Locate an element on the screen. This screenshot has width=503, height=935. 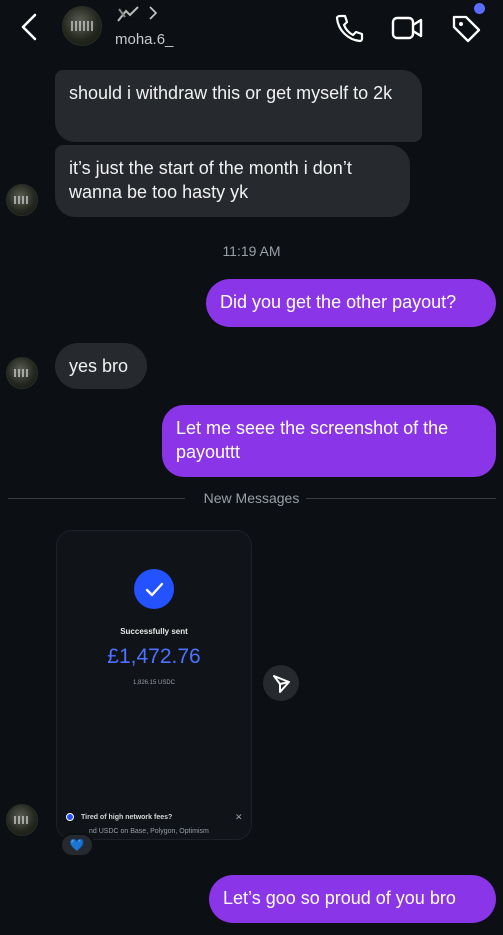
promo-text: nd USDC on Base, Polygon, Optimism is located at coordinates (149, 831).